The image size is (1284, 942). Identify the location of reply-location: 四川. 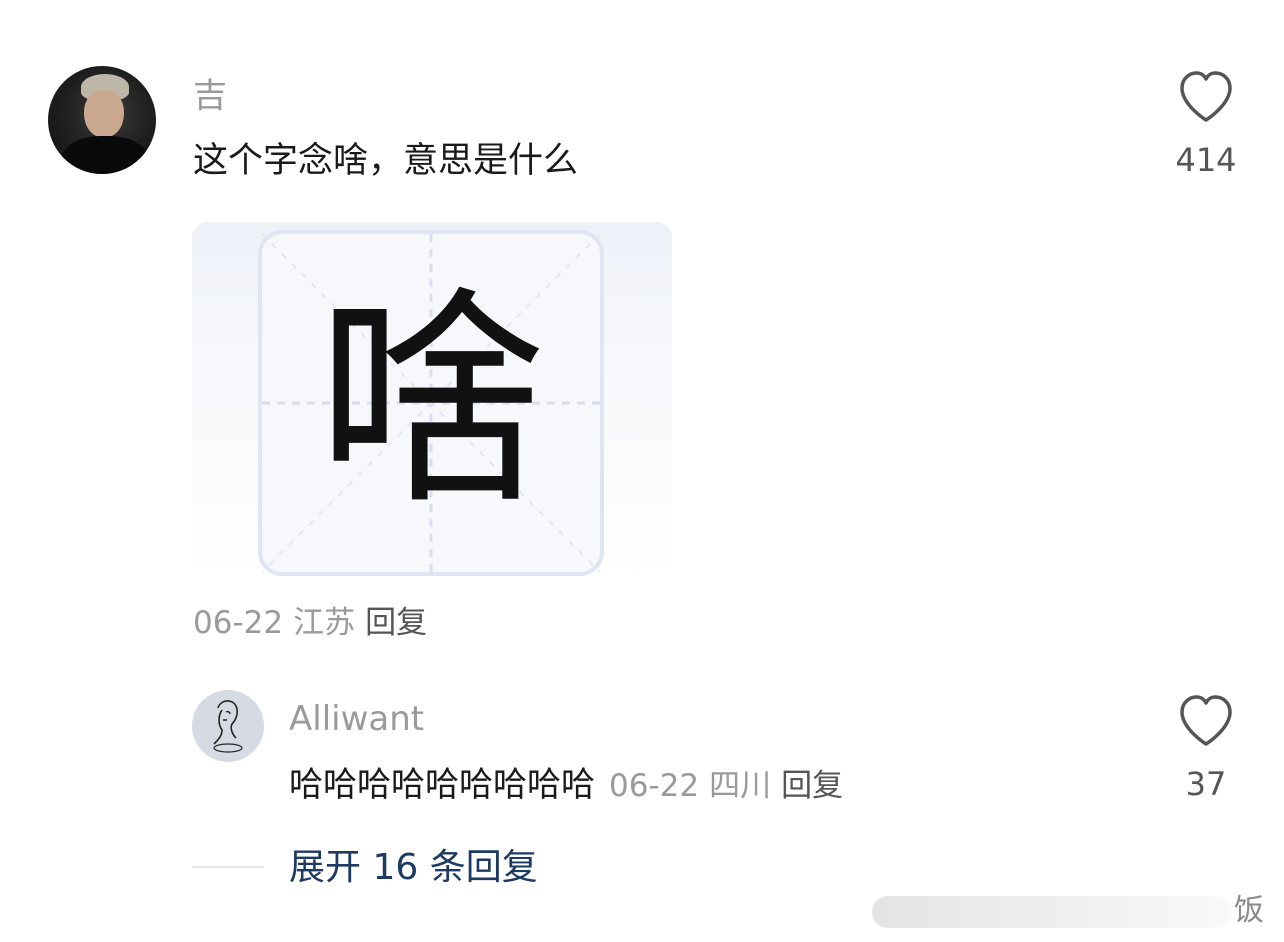
(740, 786).